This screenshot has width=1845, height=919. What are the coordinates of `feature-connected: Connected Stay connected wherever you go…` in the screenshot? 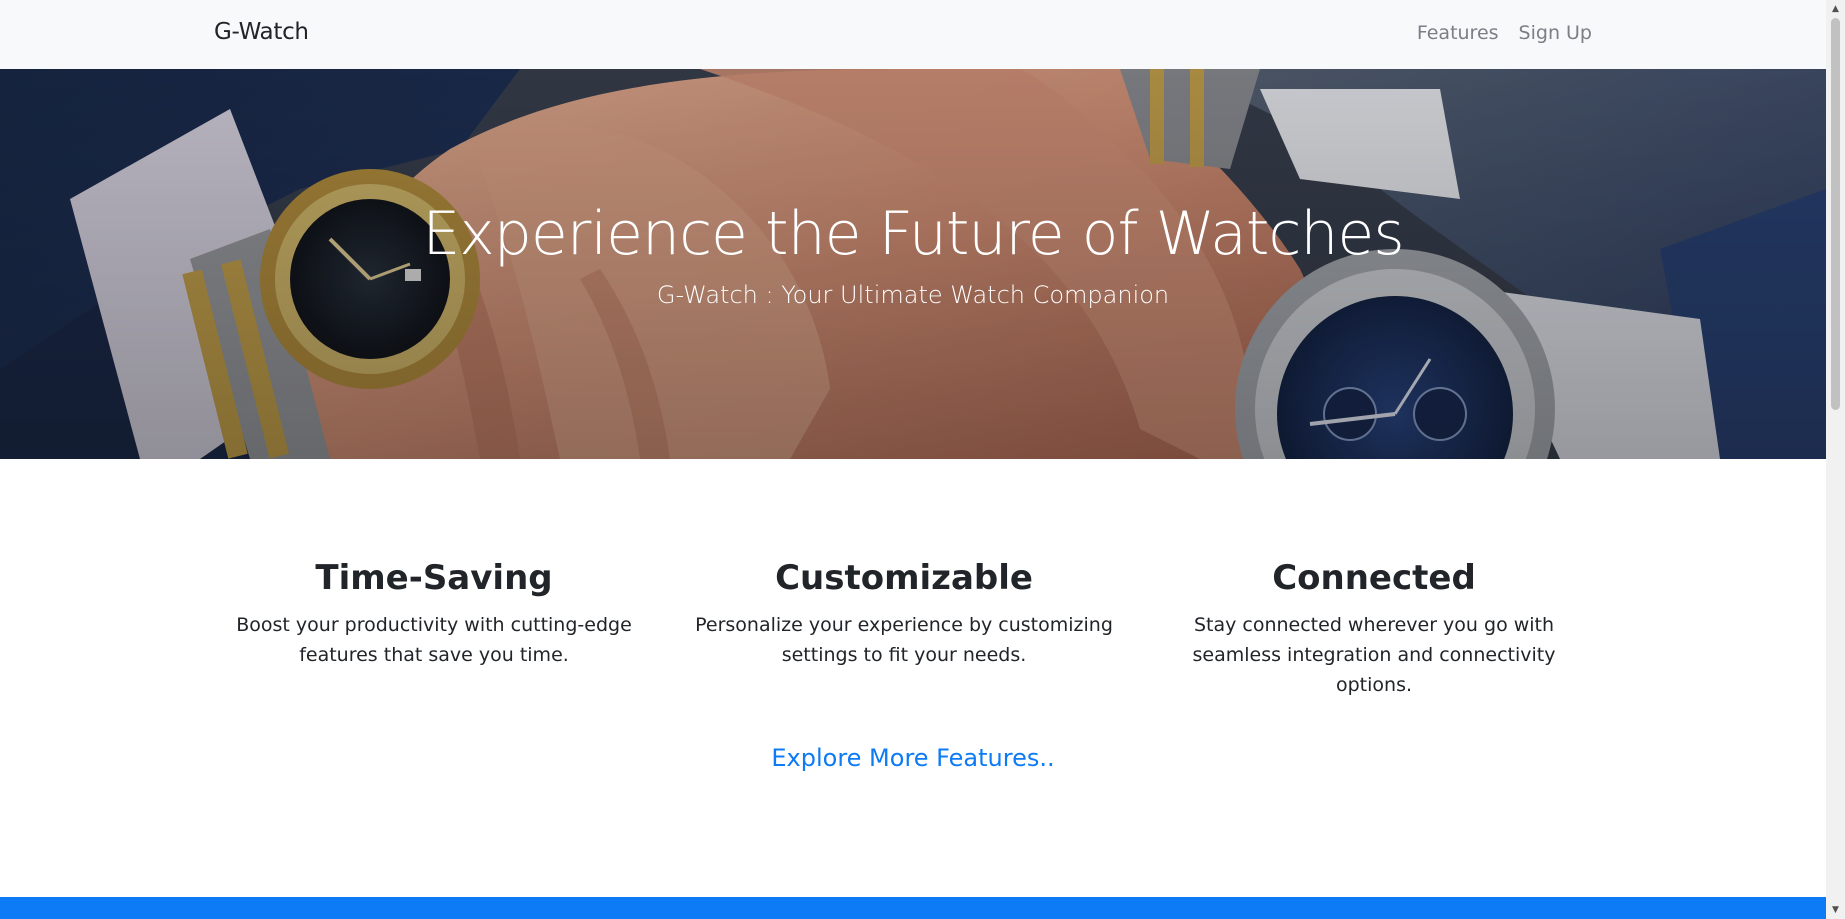 It's located at (1374, 629).